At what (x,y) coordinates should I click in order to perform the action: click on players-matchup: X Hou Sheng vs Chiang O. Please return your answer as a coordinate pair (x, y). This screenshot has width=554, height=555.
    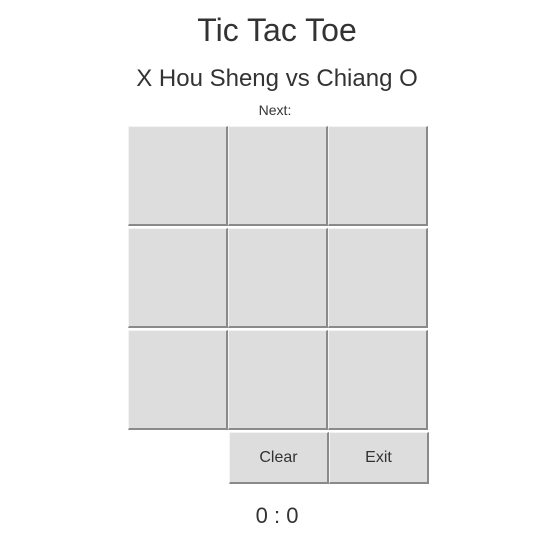
    Looking at the image, I should click on (277, 79).